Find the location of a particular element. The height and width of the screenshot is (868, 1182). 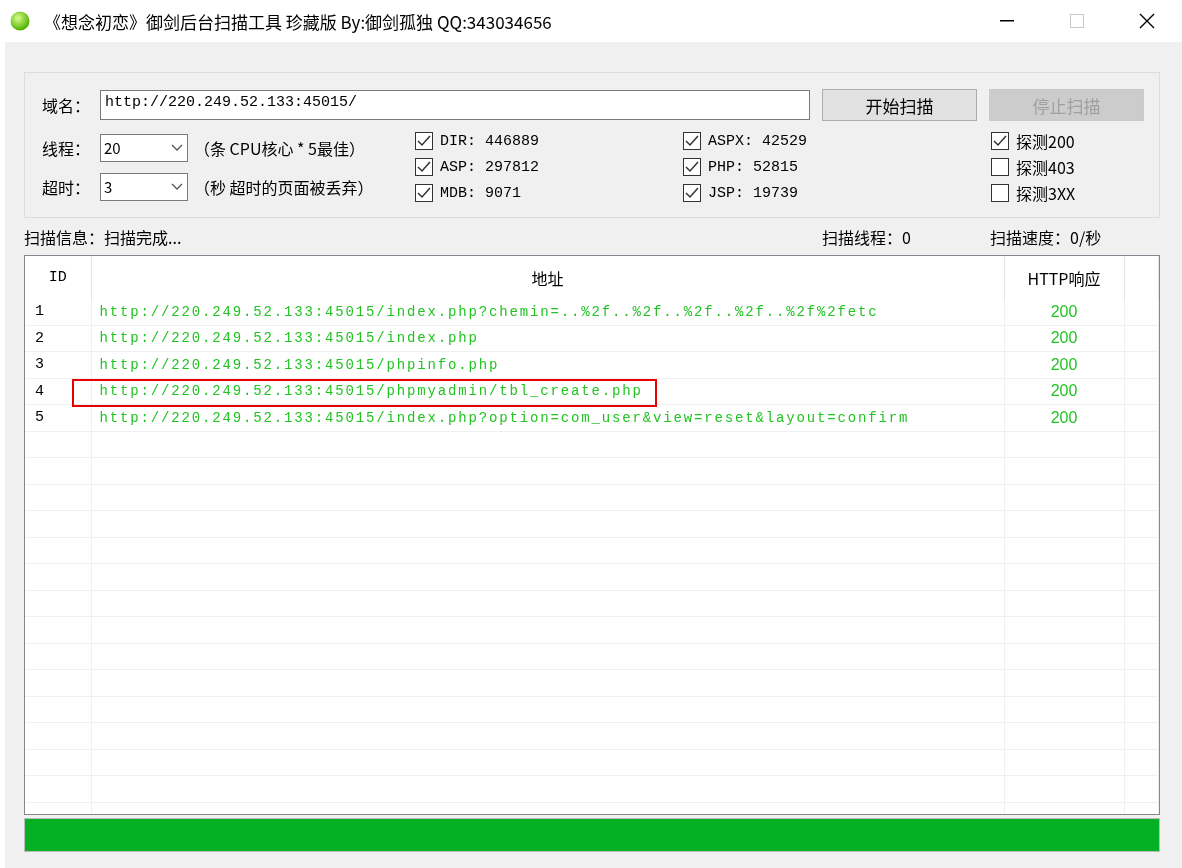

column-header: ID is located at coordinates (58, 277).